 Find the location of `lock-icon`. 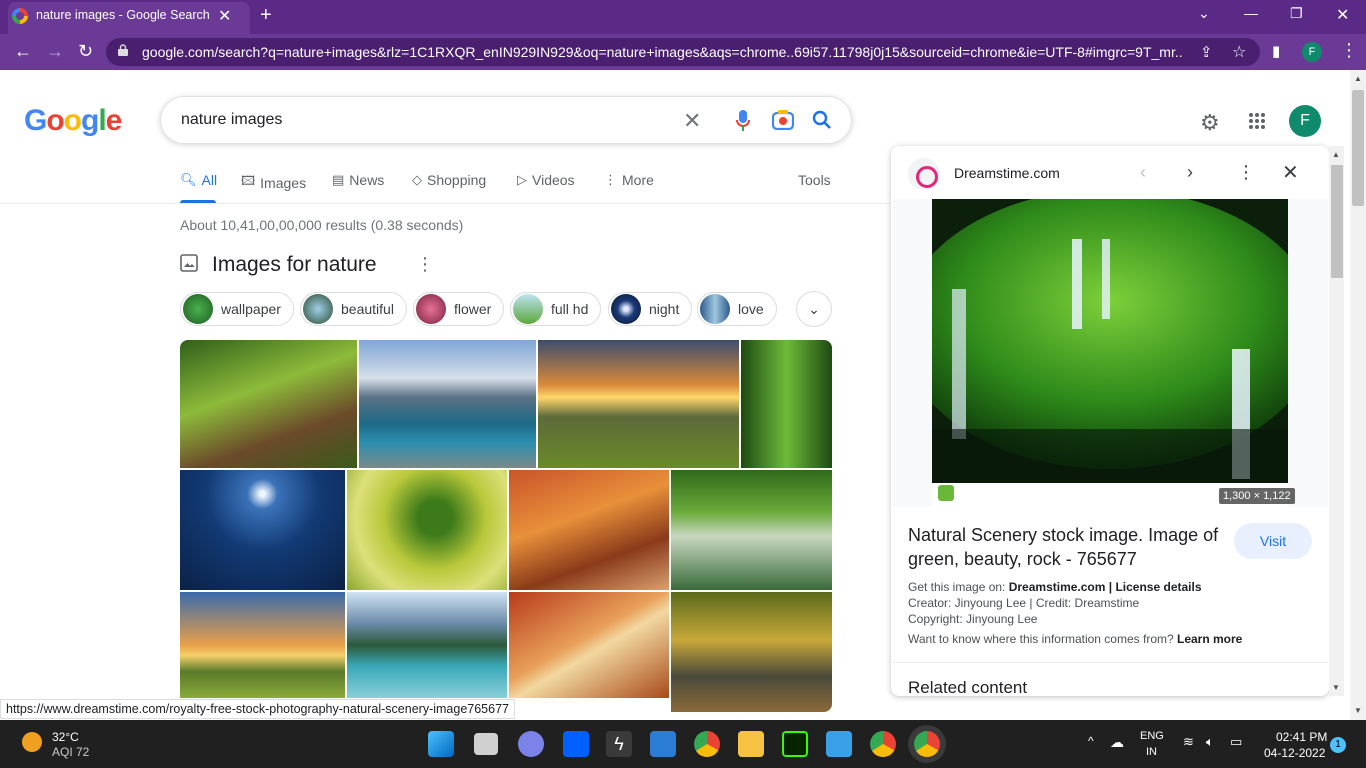

lock-icon is located at coordinates (123, 50).